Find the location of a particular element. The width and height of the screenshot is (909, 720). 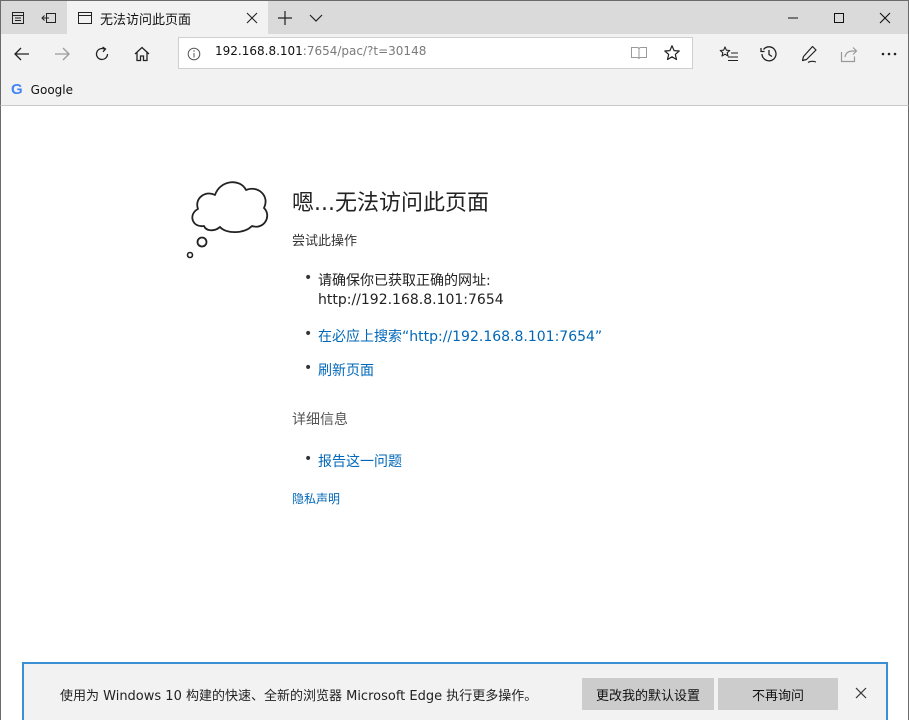

new-tab-icon is located at coordinates (285, 18).